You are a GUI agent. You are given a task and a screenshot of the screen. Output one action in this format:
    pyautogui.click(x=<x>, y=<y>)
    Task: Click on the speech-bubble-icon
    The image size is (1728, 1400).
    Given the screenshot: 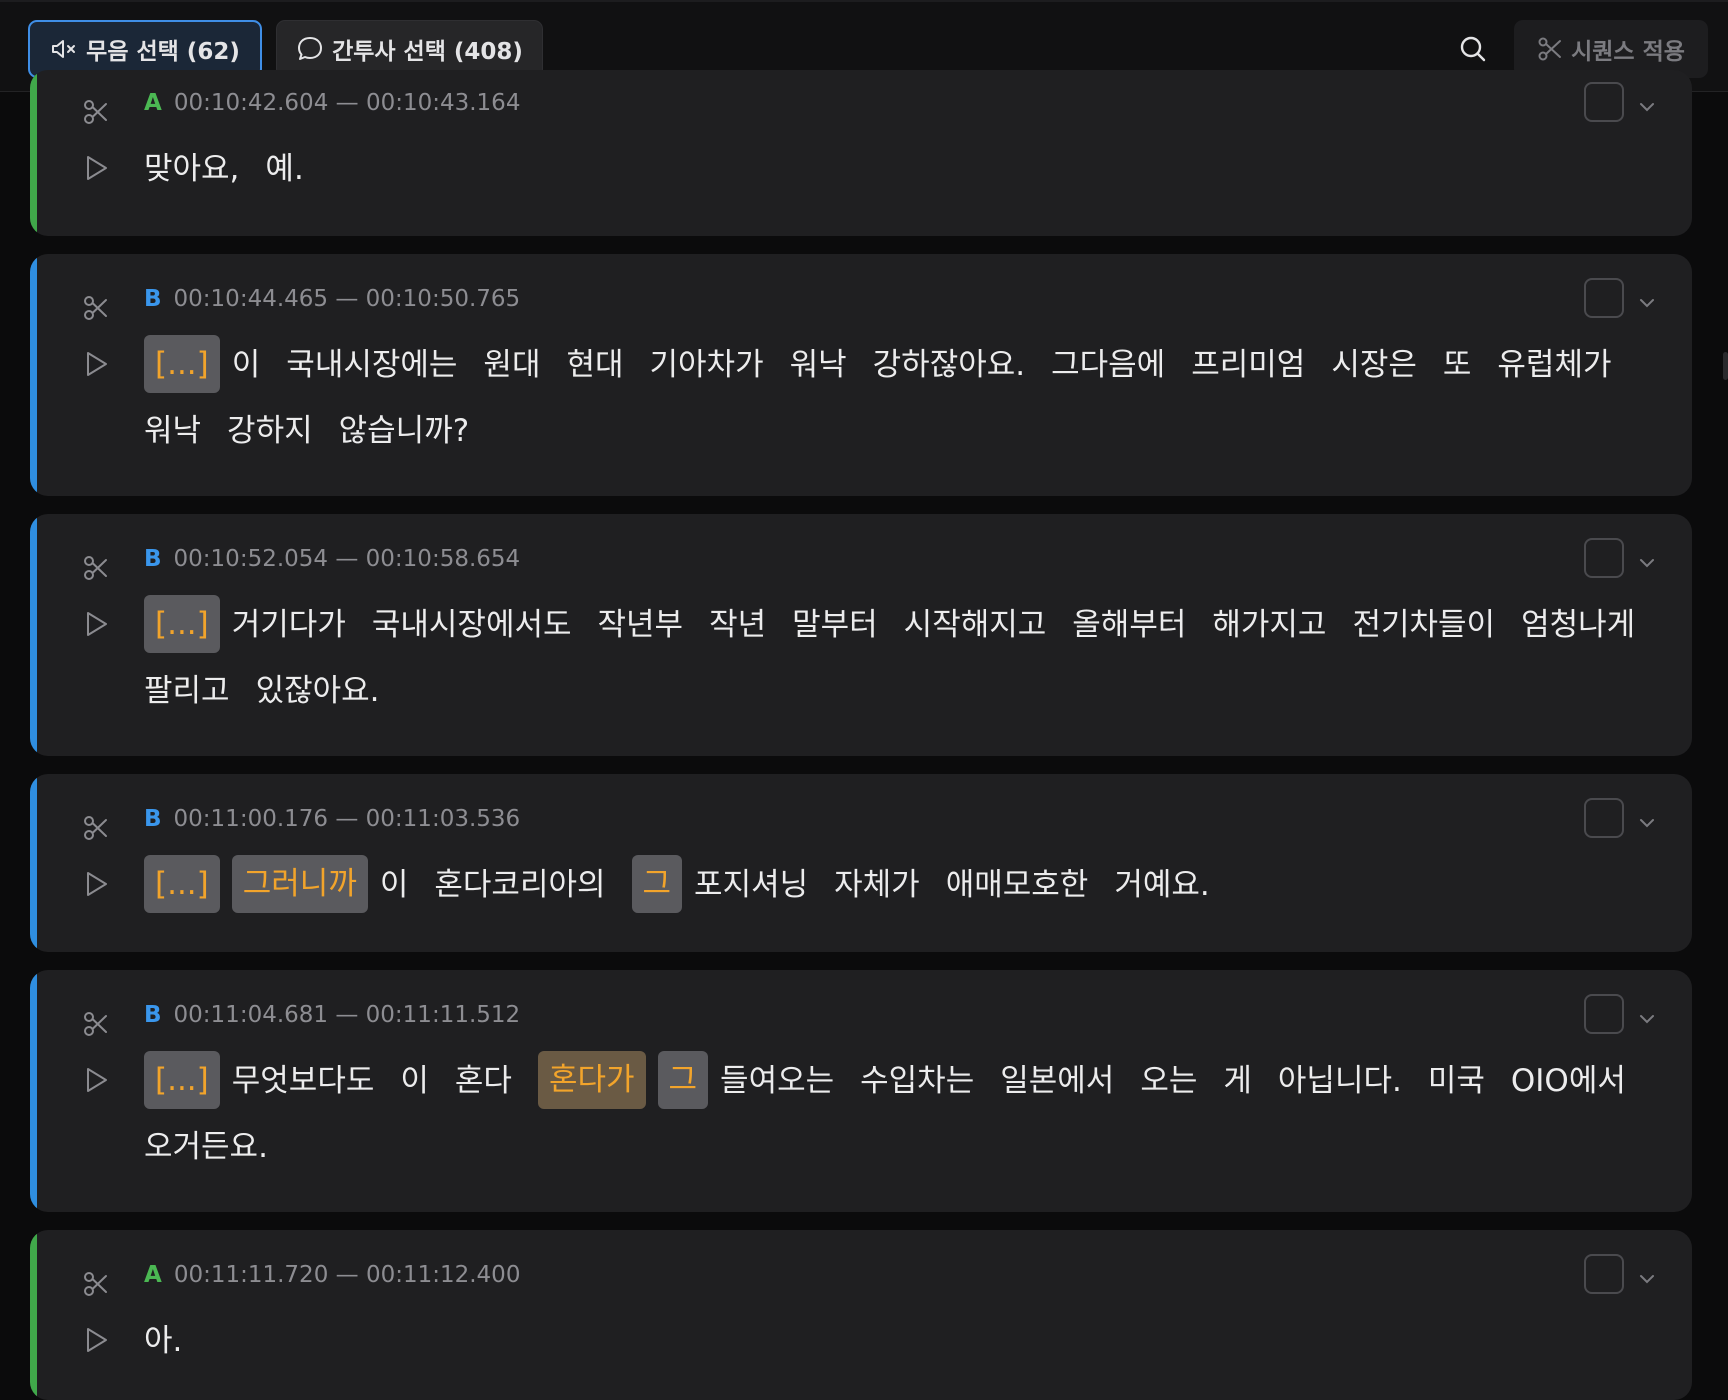 What is the action you would take?
    pyautogui.click(x=310, y=49)
    